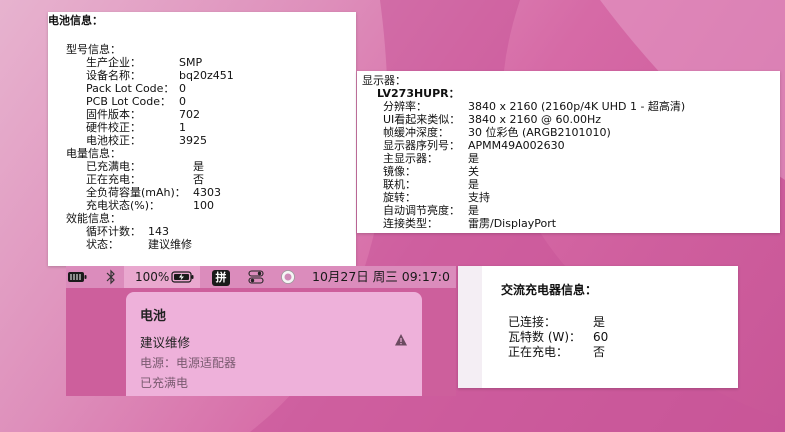  What do you see at coordinates (410, 158) in the screenshot?
I see `main-display-label: 主显示器：` at bounding box center [410, 158].